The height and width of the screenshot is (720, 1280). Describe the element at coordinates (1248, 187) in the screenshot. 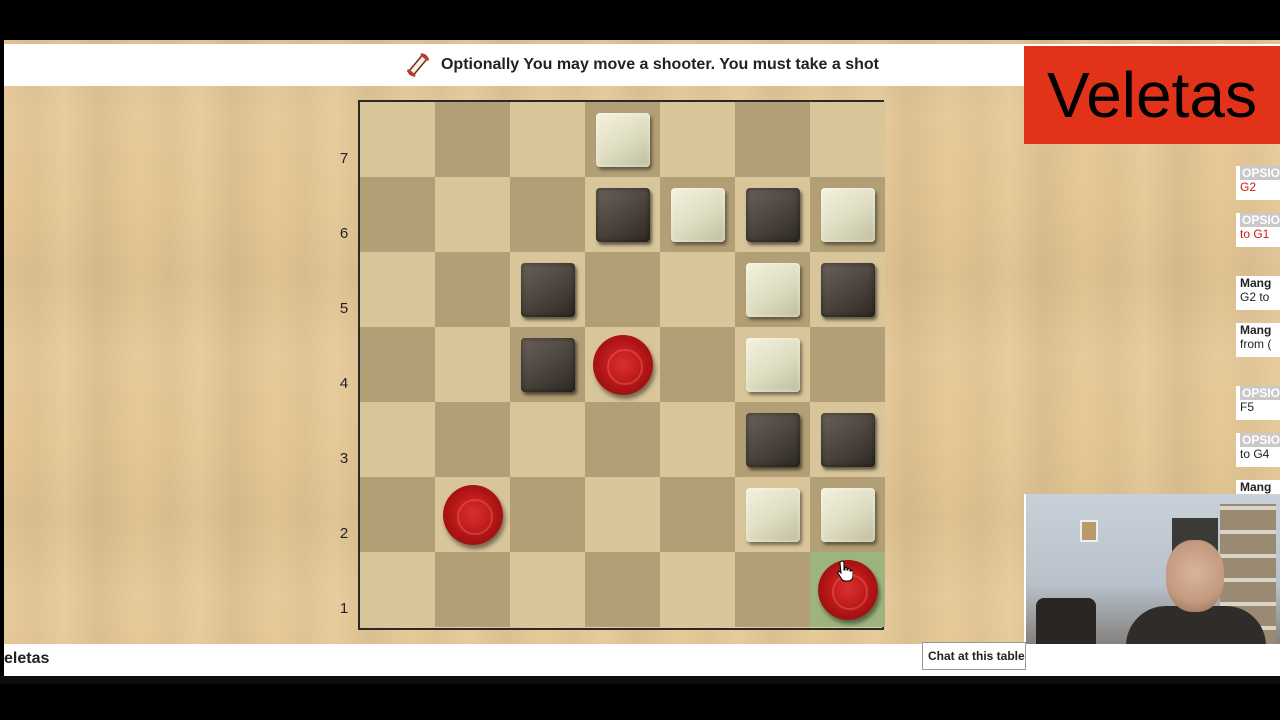

I see `log-entry-text: G2` at that location.